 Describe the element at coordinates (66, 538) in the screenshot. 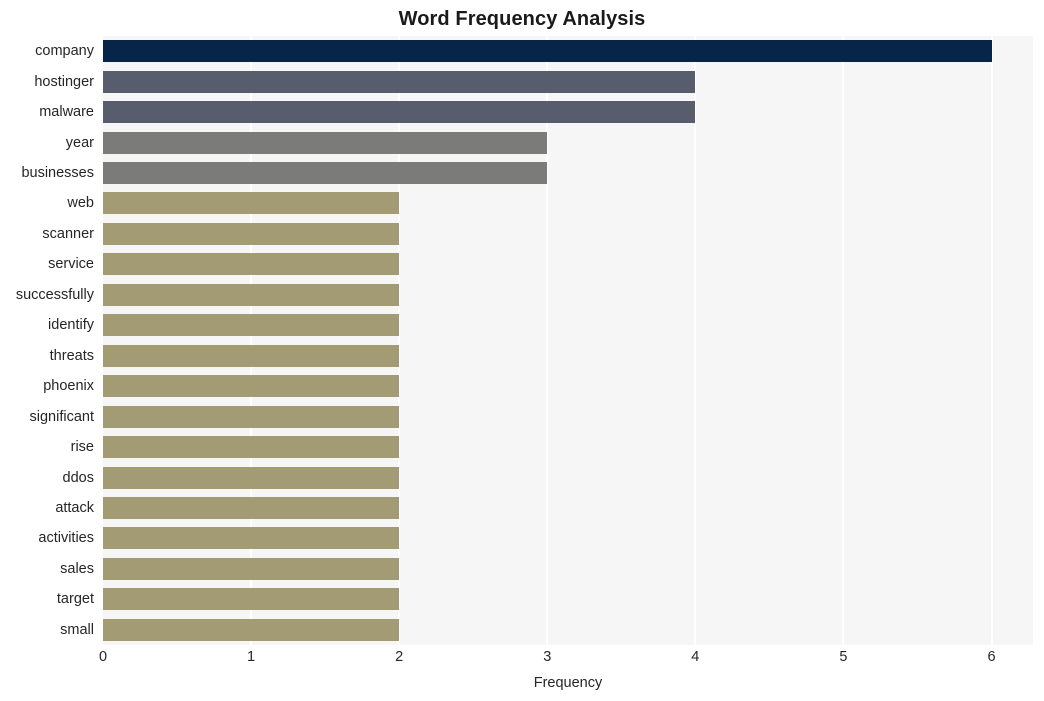

I see `y-axis-tick-label: activities` at that location.